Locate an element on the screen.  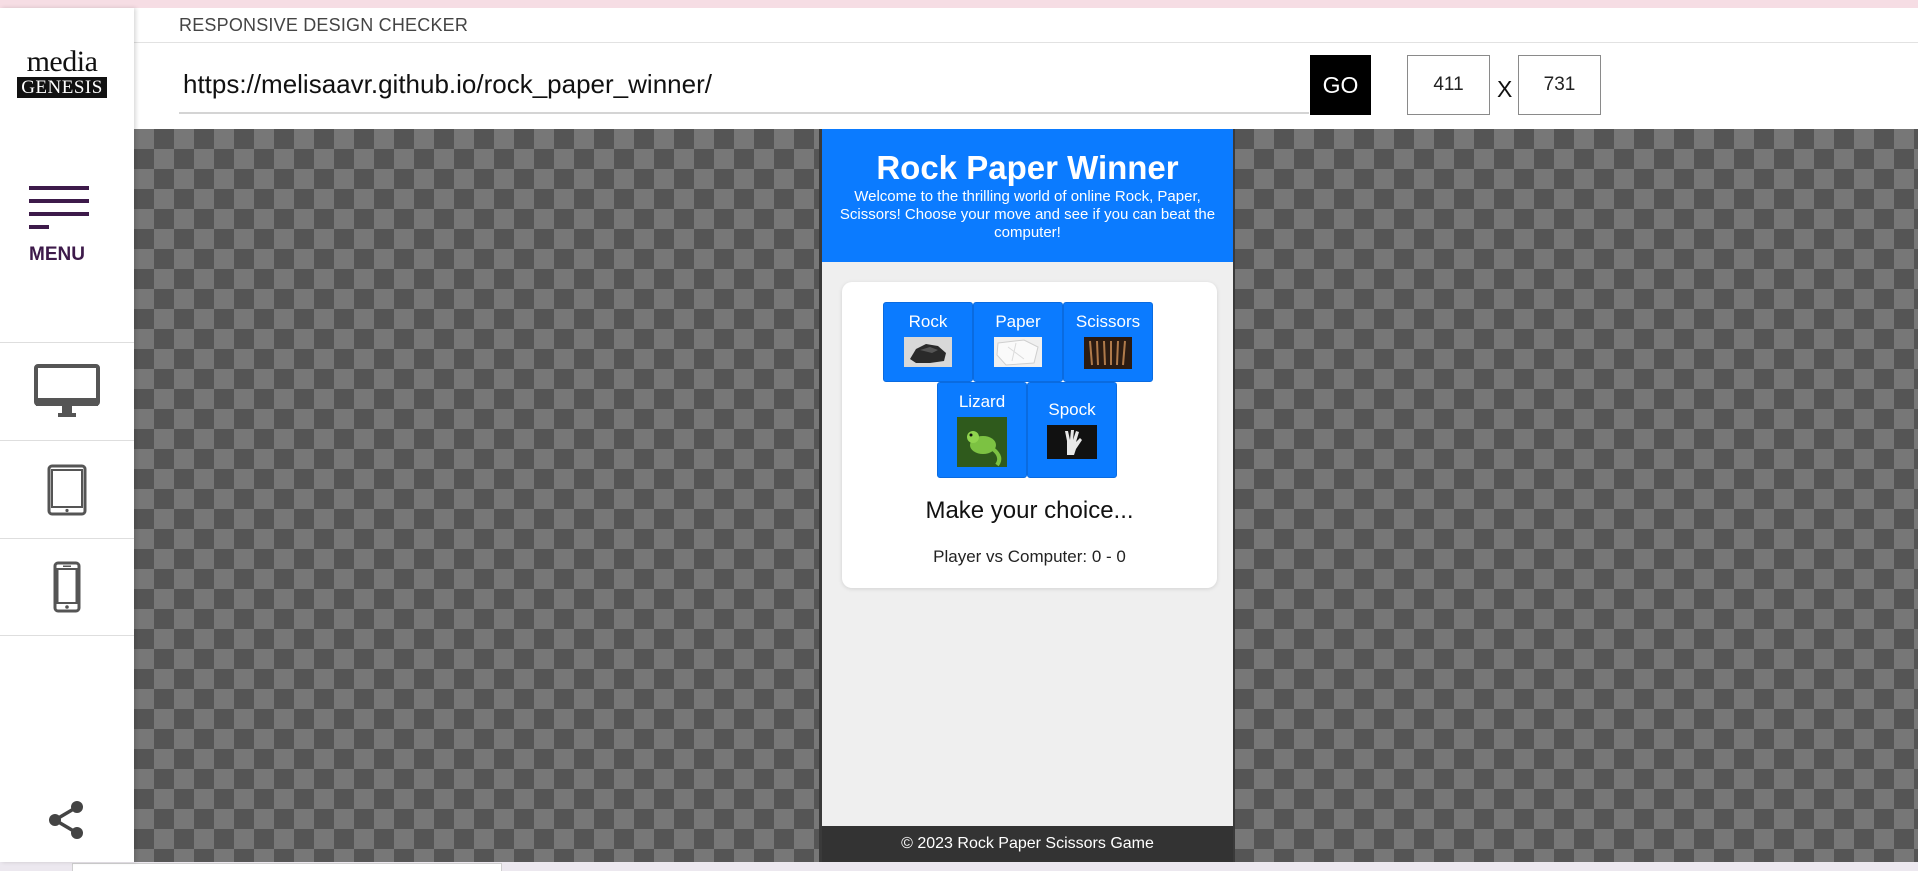
bottom-tab is located at coordinates (287, 867).